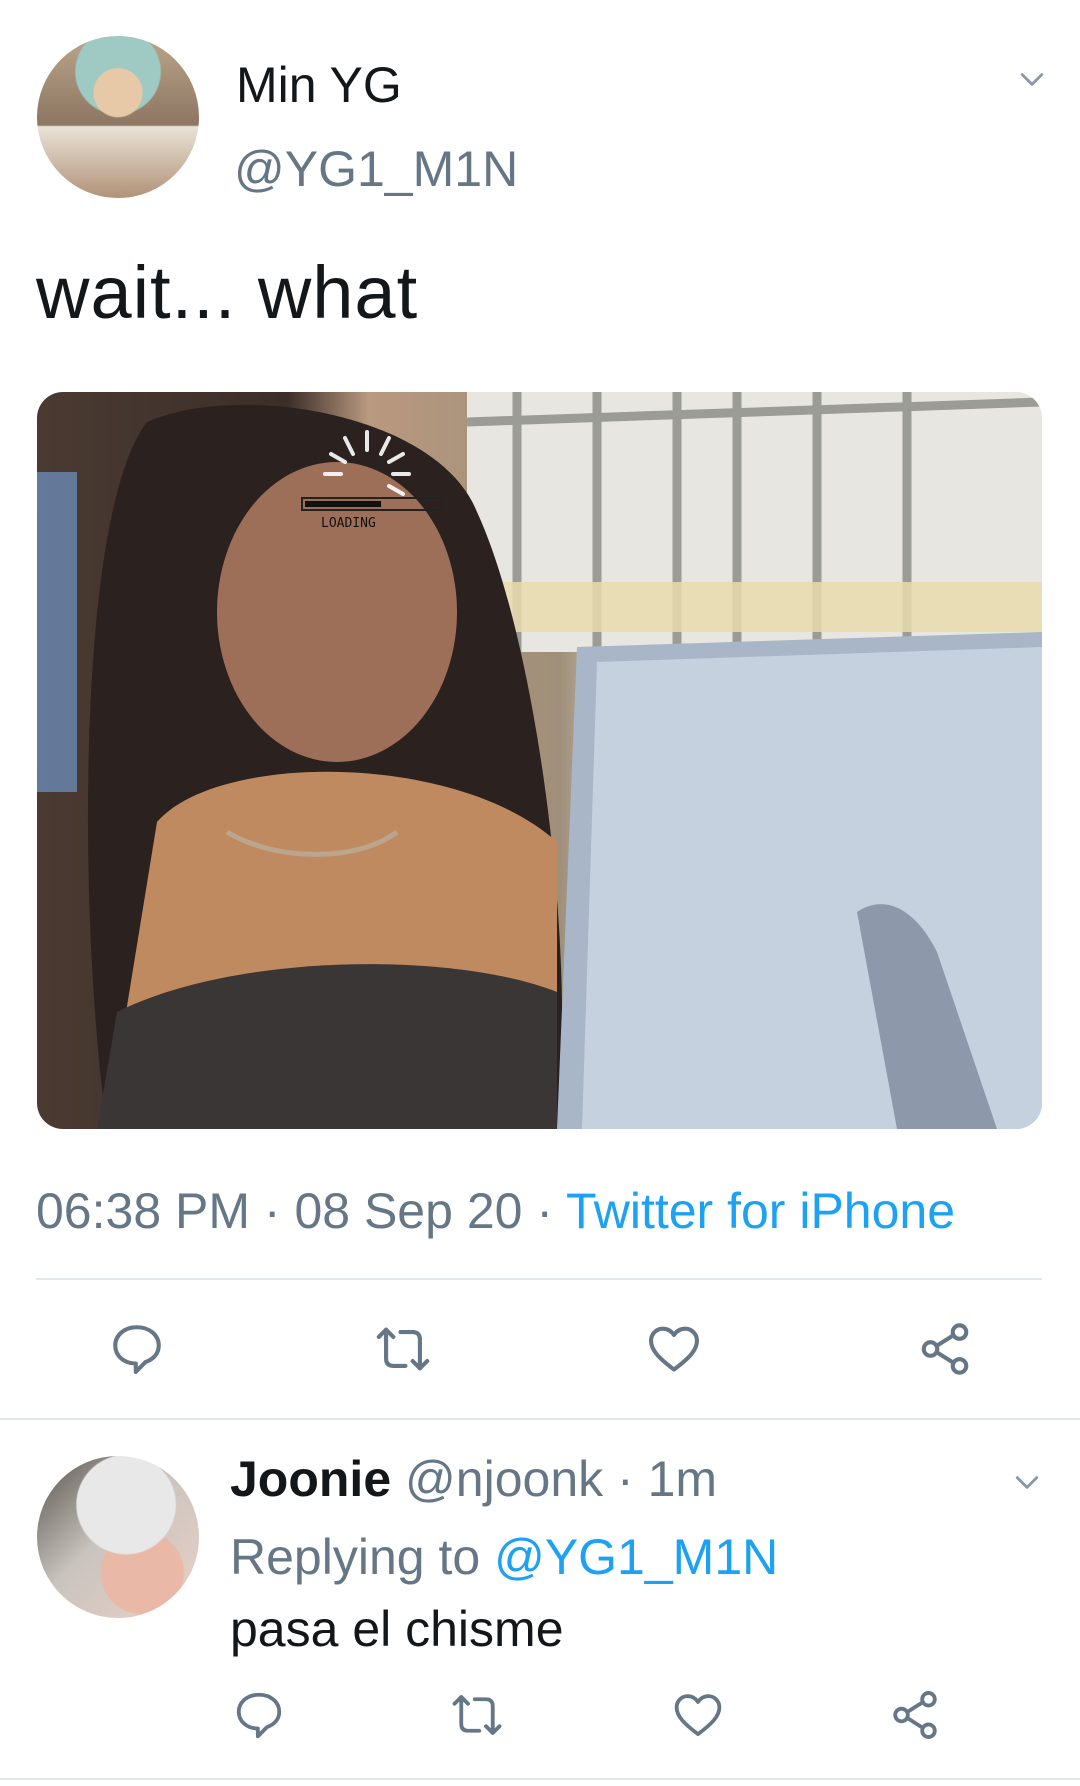 This screenshot has height=1786, width=1080. What do you see at coordinates (143, 1211) in the screenshot?
I see `tweet-time: 06:38 PM` at bounding box center [143, 1211].